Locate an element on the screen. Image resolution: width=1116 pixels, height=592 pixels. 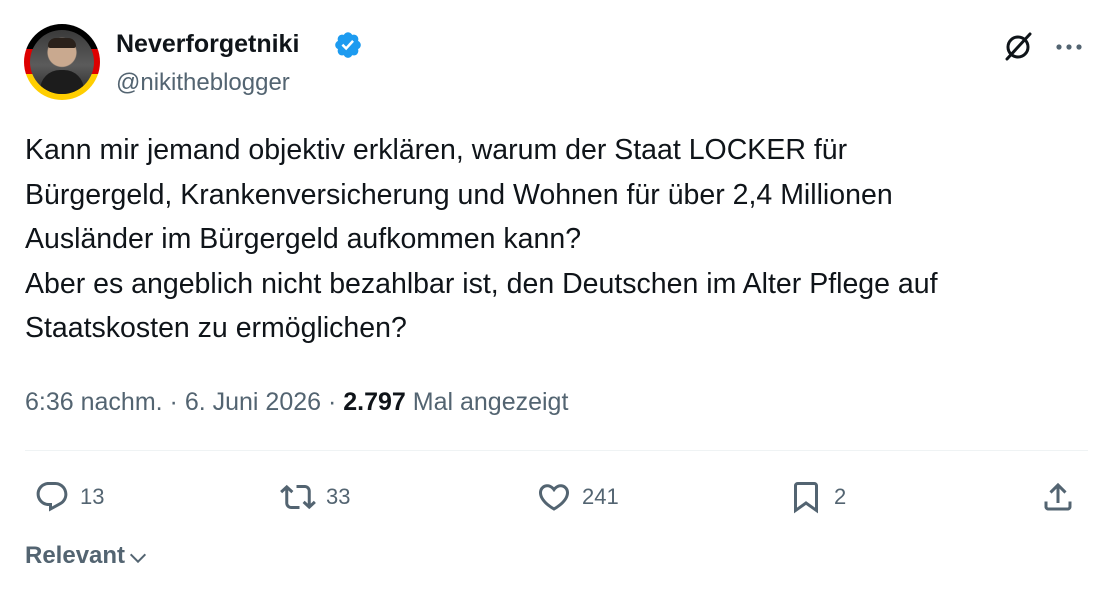
bookmark-count: 2 is located at coordinates (840, 496).